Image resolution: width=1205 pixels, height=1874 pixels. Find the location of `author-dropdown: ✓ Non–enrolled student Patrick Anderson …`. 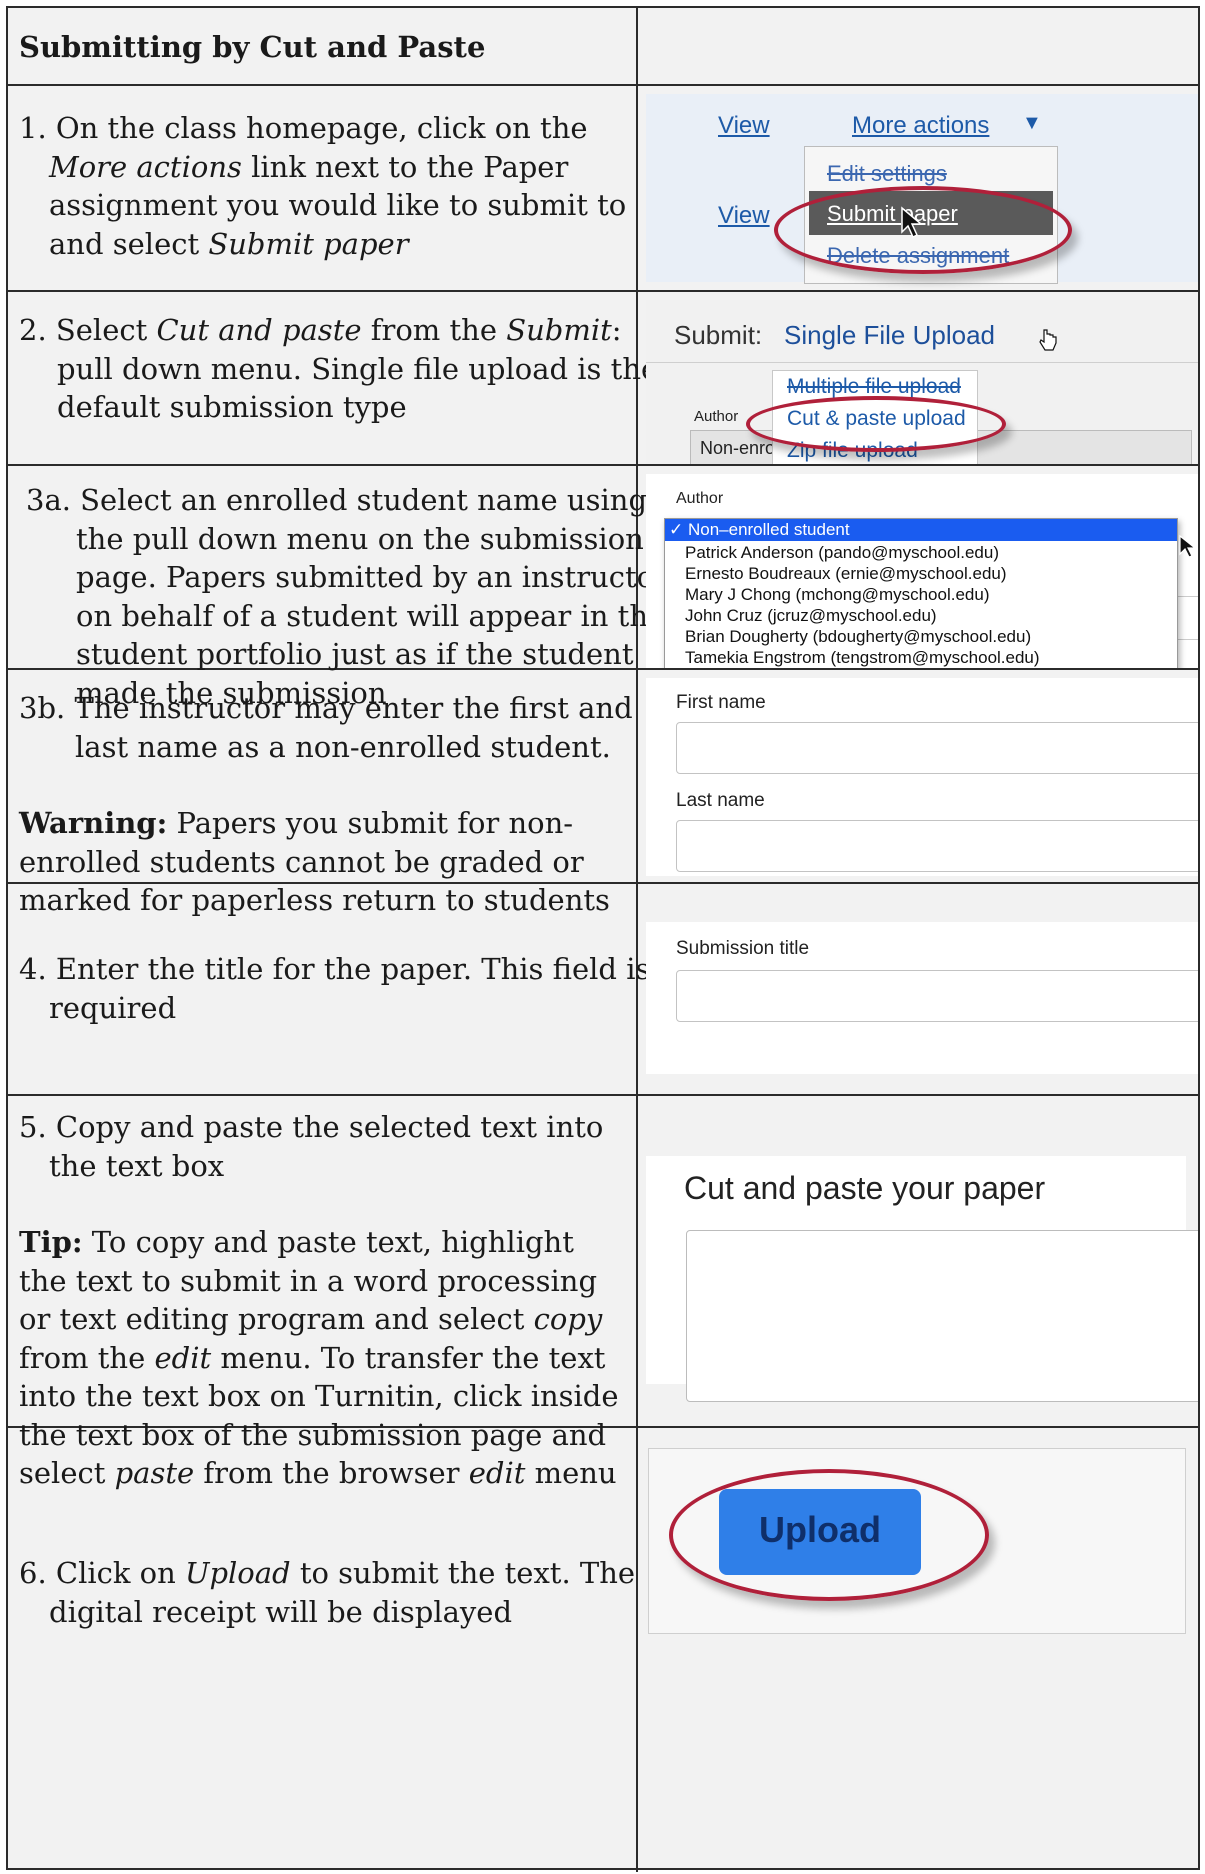

author-dropdown: ✓ Non–enrolled student Patrick Anderson … is located at coordinates (921, 593).